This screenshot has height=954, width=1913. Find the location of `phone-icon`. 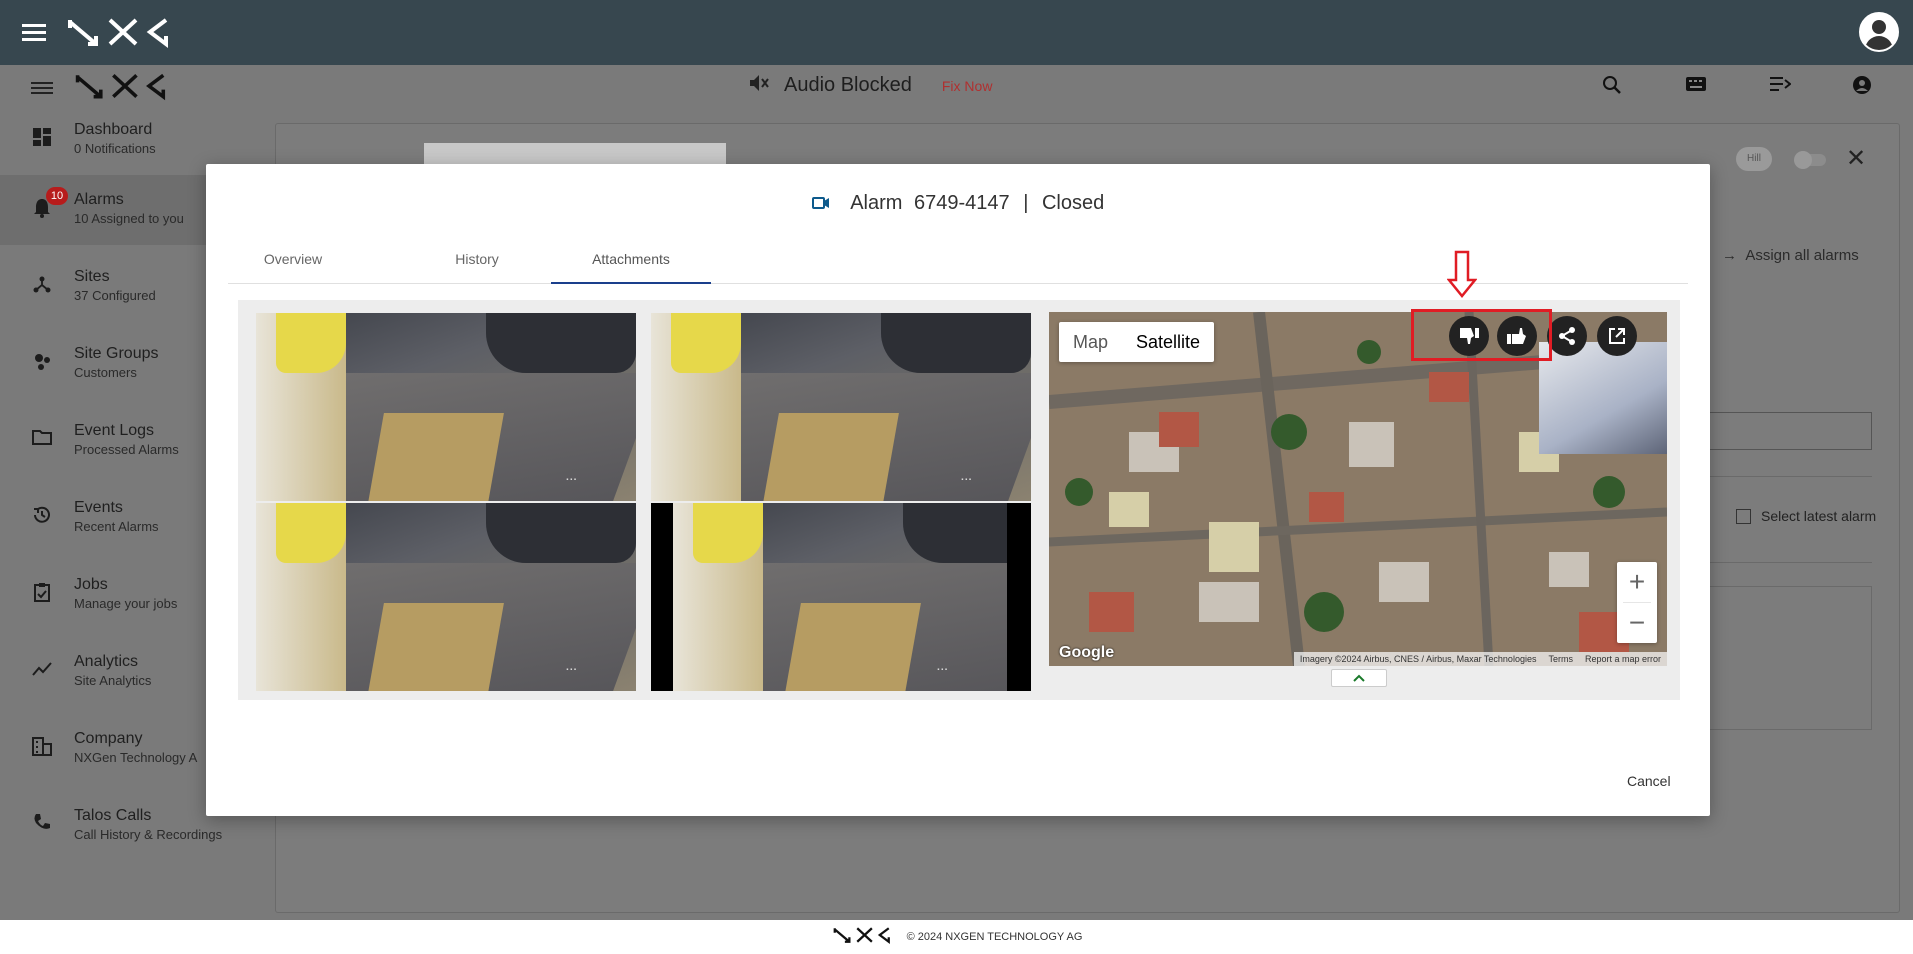

phone-icon is located at coordinates (42, 825).